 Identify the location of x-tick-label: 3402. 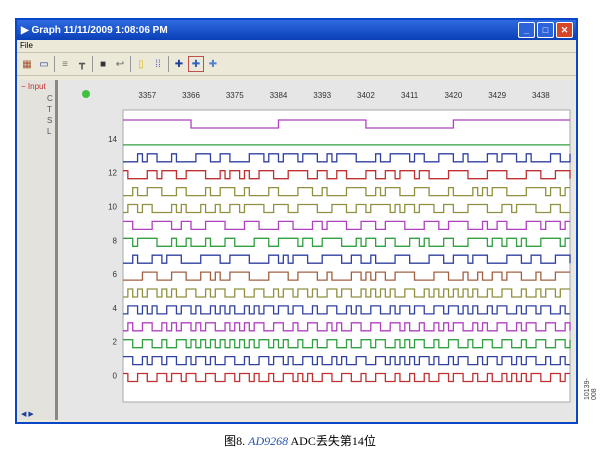
(366, 95).